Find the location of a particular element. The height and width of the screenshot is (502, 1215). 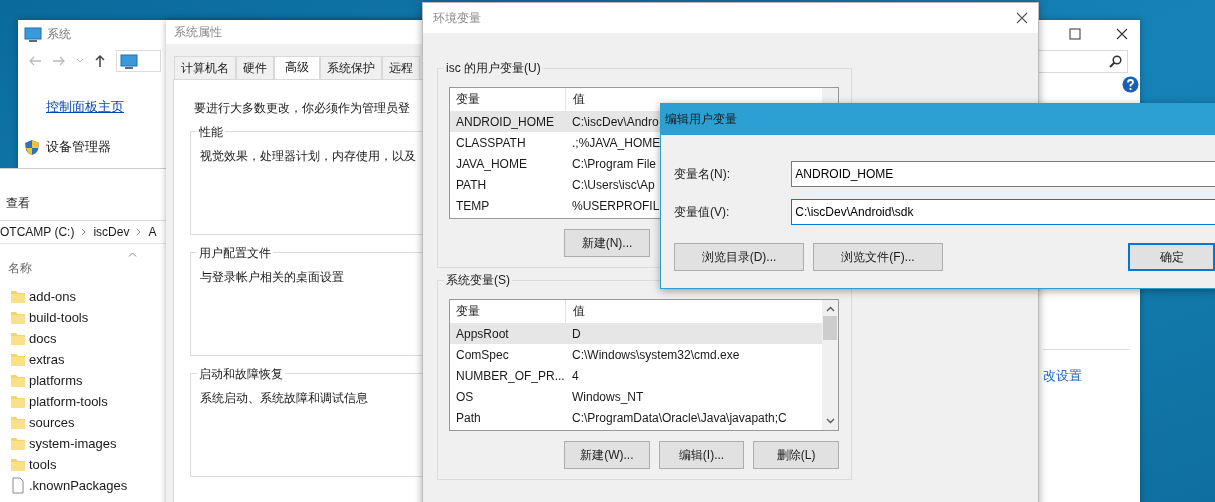

variable-name: CLASSPATH is located at coordinates (491, 142).